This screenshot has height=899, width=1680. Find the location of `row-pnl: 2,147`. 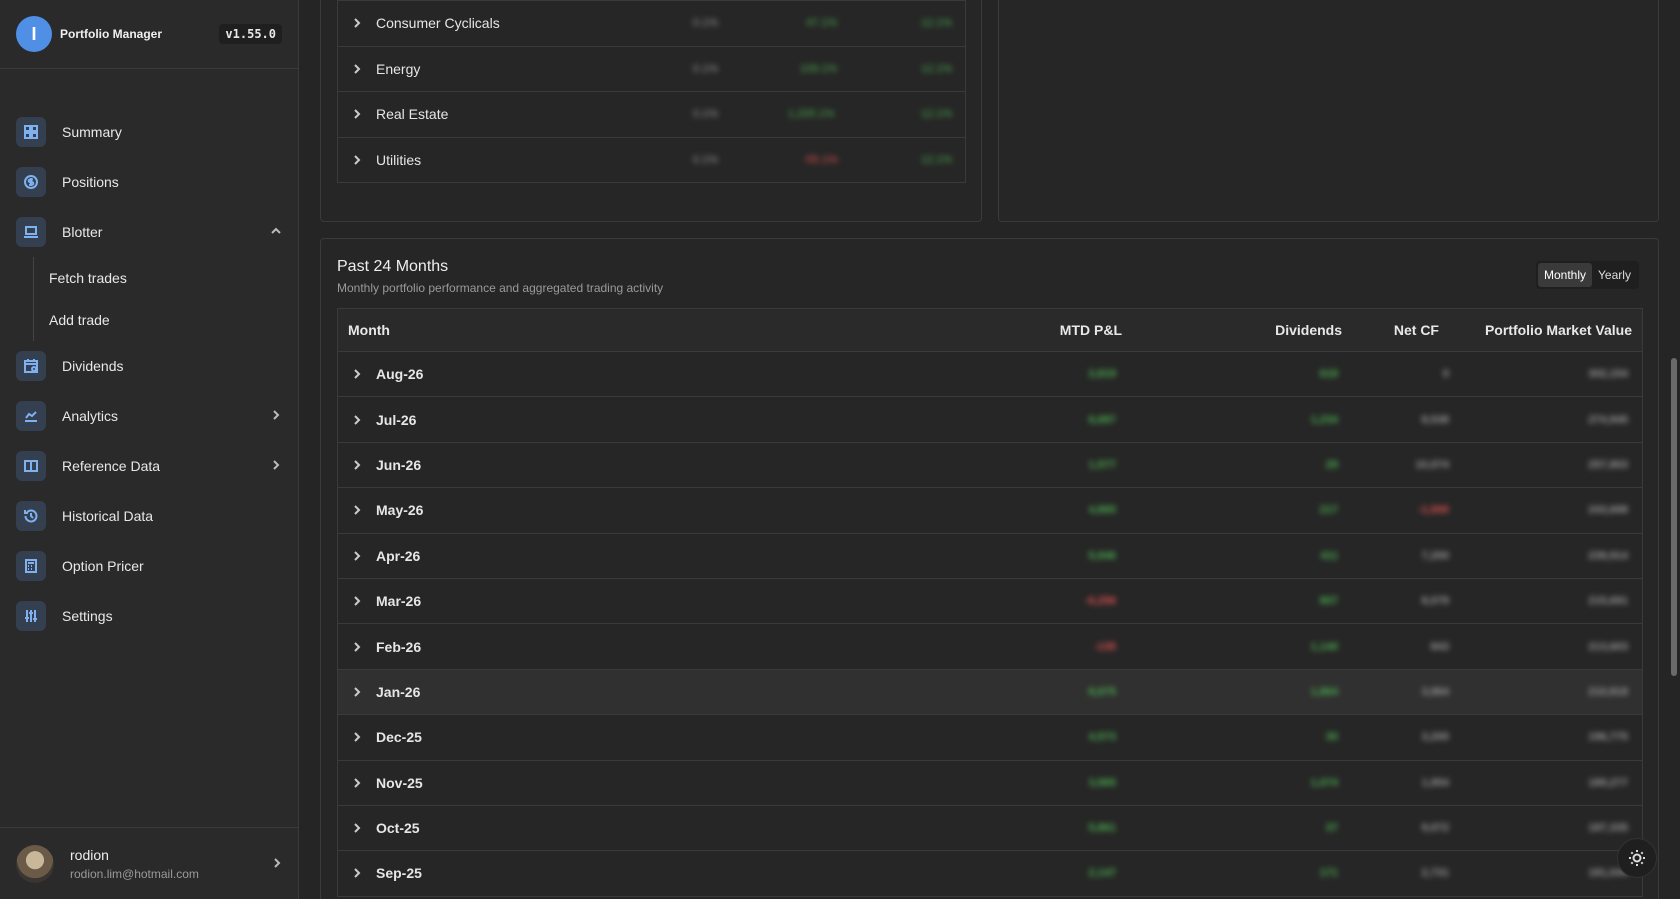

row-pnl: 2,147 is located at coordinates (1102, 873).